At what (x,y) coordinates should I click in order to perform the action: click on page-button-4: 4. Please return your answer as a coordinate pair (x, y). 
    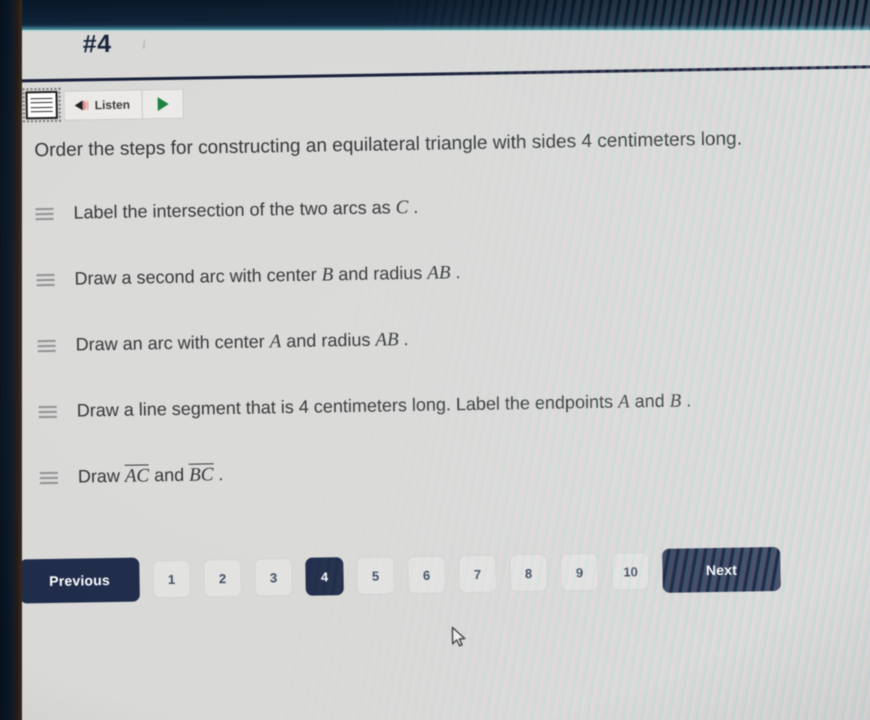
    Looking at the image, I should click on (324, 576).